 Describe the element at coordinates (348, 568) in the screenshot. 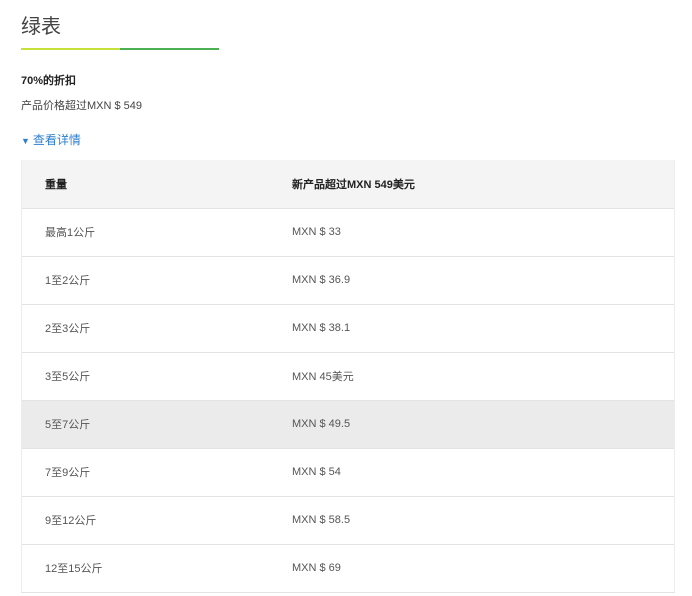

I see `table-row: 12至15公斤 MXN $ 69` at that location.